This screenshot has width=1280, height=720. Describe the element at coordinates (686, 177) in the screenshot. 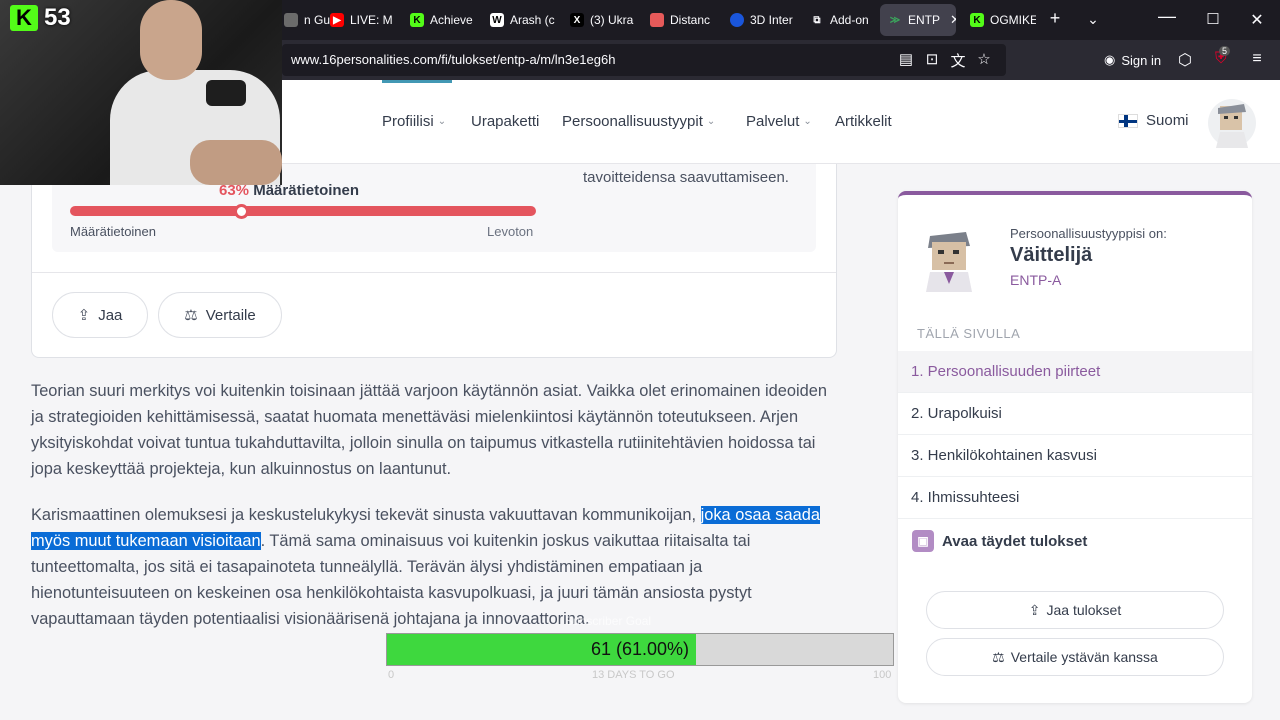

I see `trait-description: tavoitteidensa saavuttamiseen.` at that location.